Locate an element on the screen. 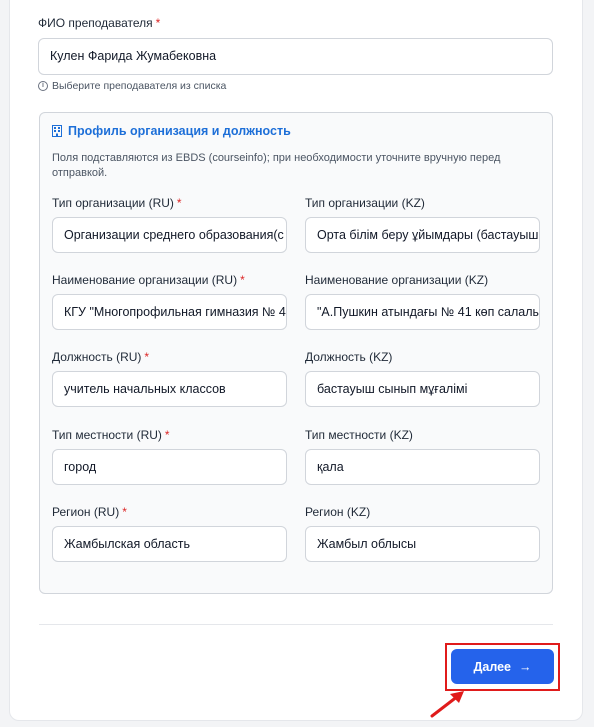 The width and height of the screenshot is (594, 727). teacher-hint: i Выберите преподавателя из списка is located at coordinates (132, 86).